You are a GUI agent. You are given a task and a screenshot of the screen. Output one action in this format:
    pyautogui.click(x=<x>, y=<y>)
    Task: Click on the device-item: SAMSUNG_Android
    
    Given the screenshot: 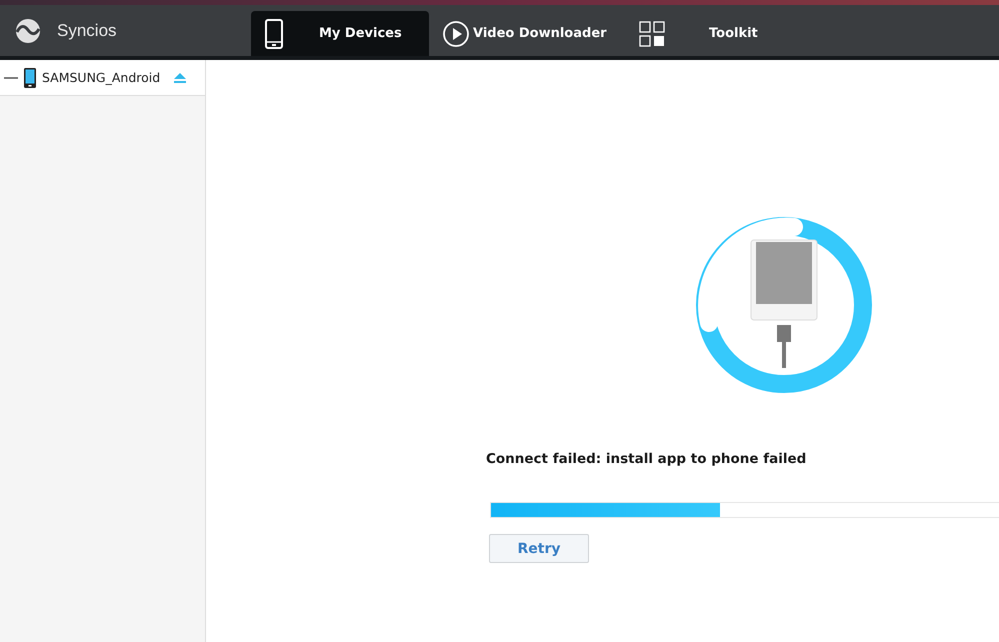 What is the action you would take?
    pyautogui.click(x=102, y=78)
    